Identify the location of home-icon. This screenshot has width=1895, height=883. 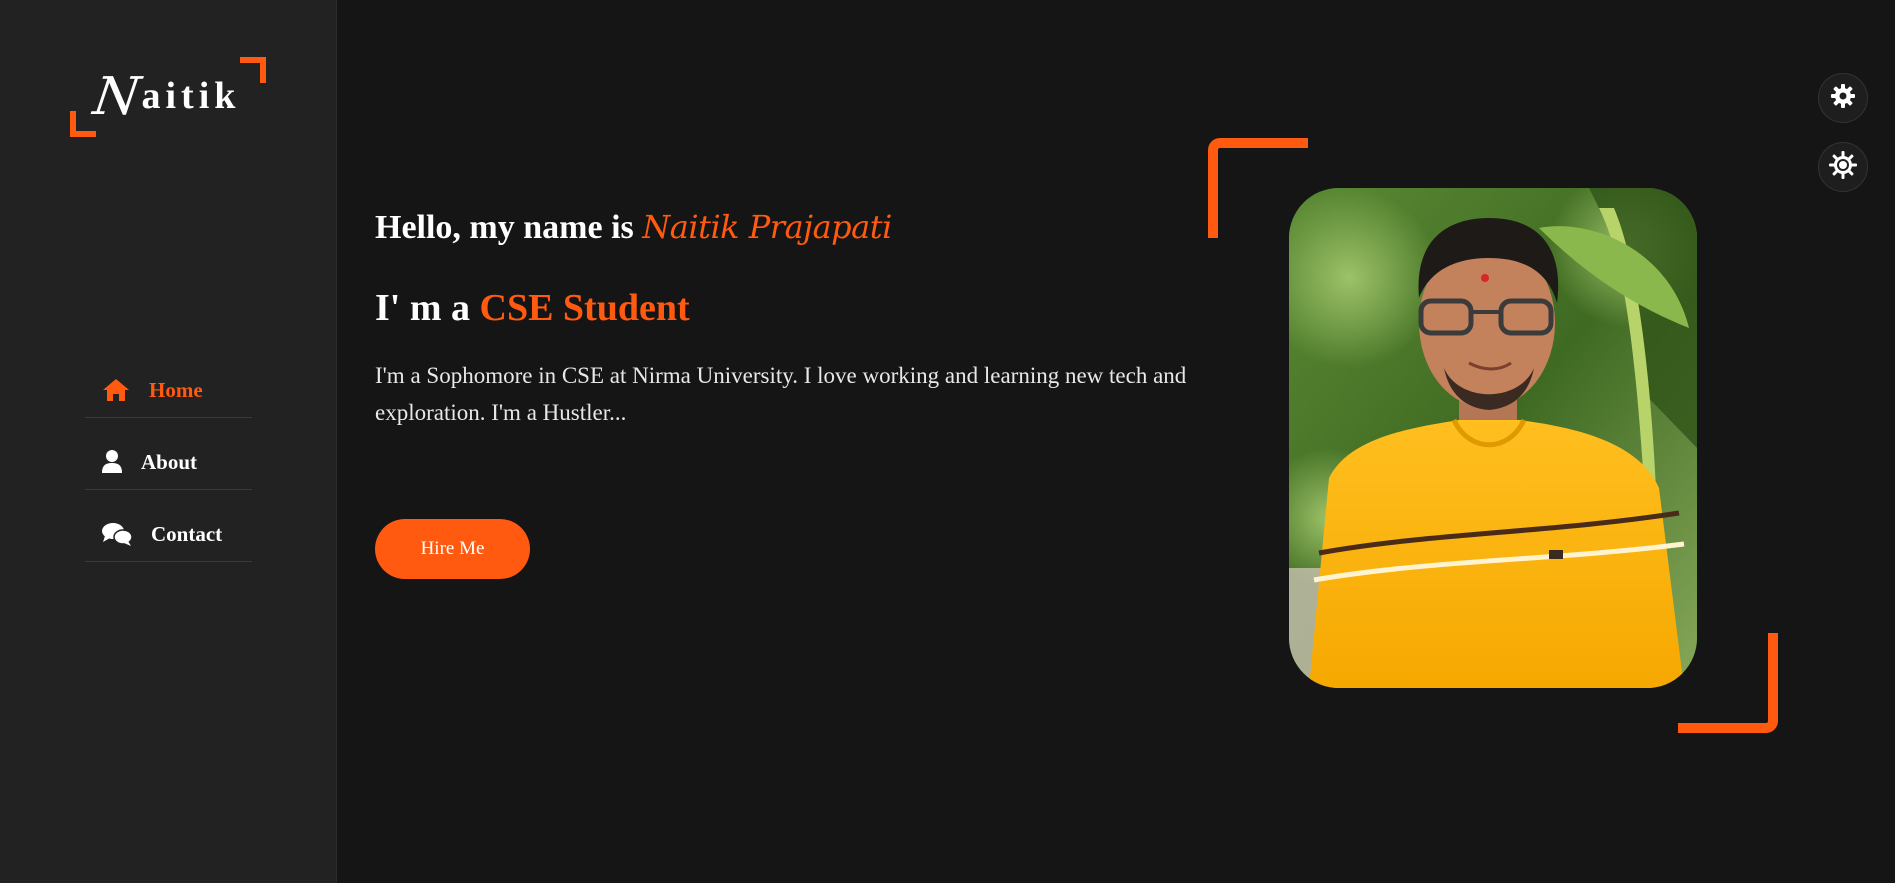
(116, 390).